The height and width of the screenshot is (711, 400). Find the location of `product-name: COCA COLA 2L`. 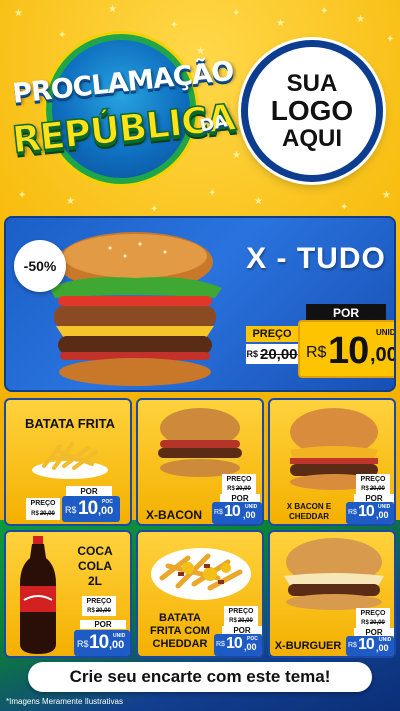

product-name: COCA COLA 2L is located at coordinates (95, 566).